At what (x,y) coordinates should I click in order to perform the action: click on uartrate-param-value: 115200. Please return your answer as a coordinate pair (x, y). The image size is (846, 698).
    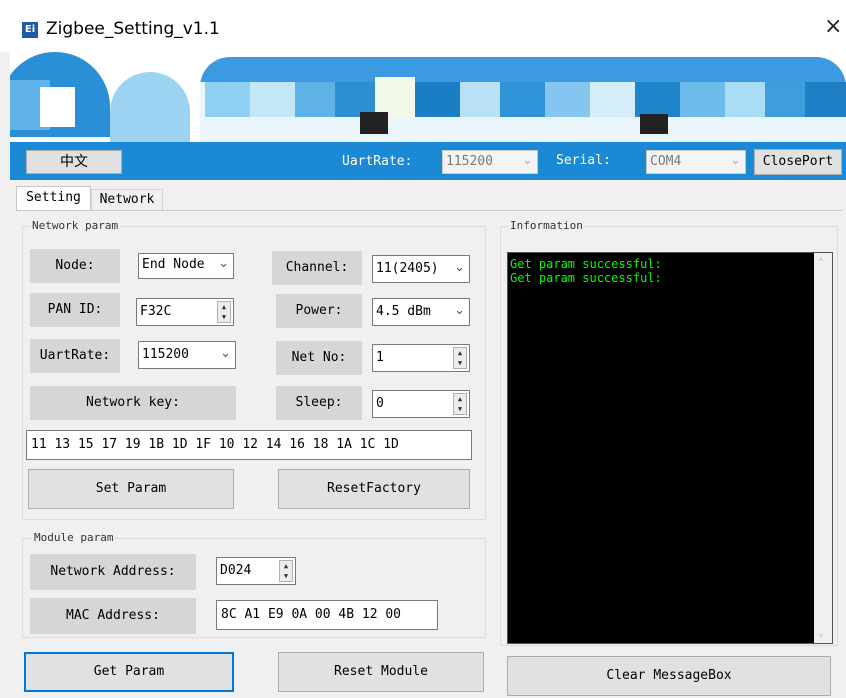
    Looking at the image, I should click on (165, 354).